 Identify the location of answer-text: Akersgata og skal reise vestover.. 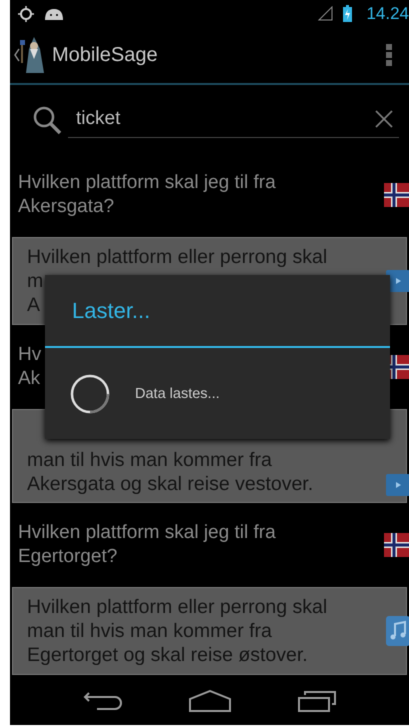
(170, 484).